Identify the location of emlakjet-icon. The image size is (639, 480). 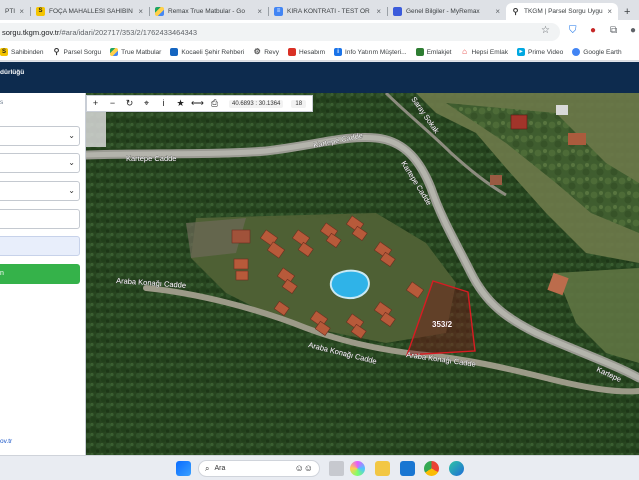
(419, 52).